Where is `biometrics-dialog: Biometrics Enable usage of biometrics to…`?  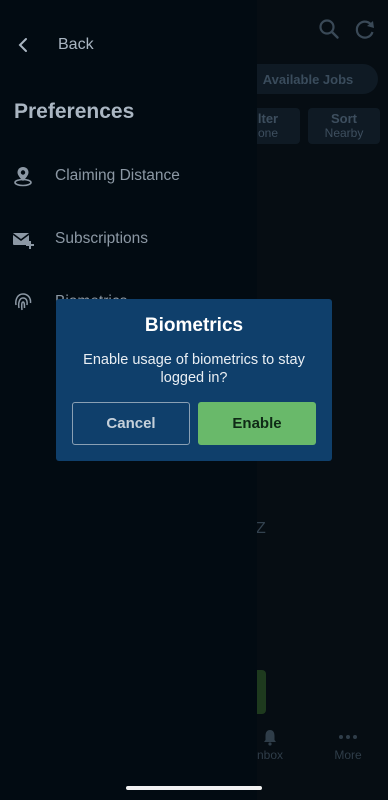 biometrics-dialog: Biometrics Enable usage of biometrics to… is located at coordinates (194, 380).